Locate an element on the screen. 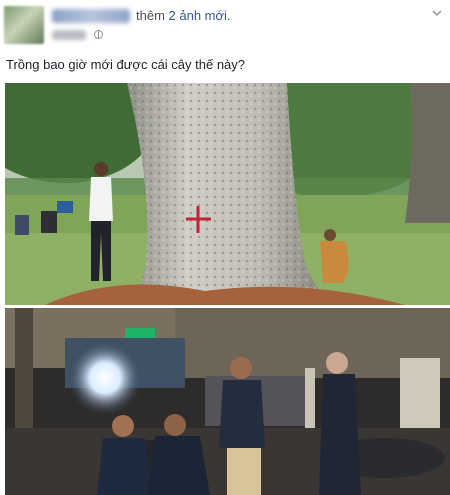 This screenshot has height=495, width=450. new-photos-link: 2 ảnh mới is located at coordinates (198, 15).